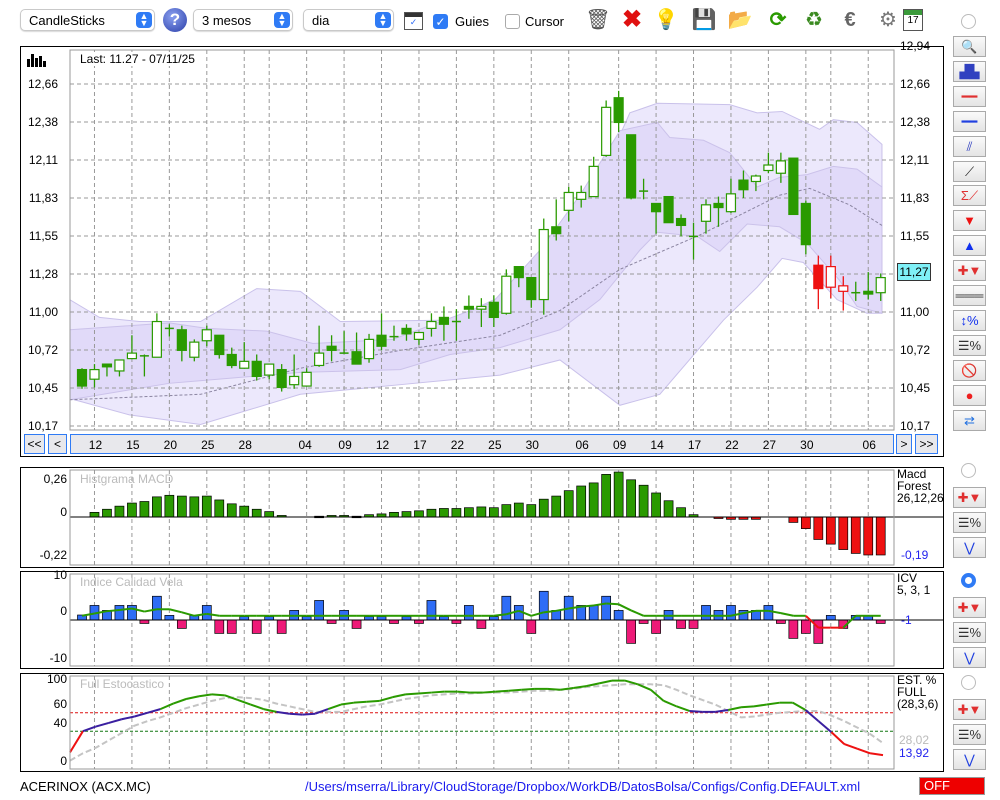  What do you see at coordinates (969, 146) in the screenshot?
I see `channel-tool-button: ⫽` at bounding box center [969, 146].